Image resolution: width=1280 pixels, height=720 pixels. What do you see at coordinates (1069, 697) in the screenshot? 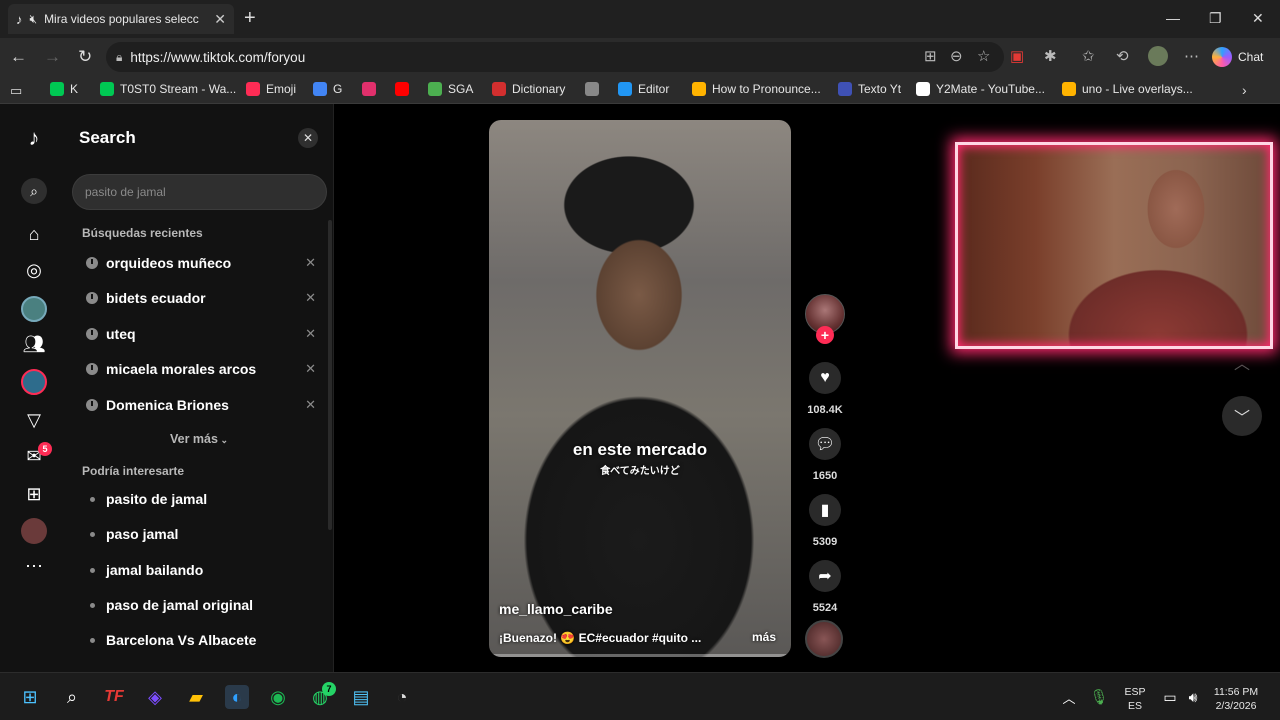
I see `tray-chevron-up-icon: ︿` at bounding box center [1069, 697].